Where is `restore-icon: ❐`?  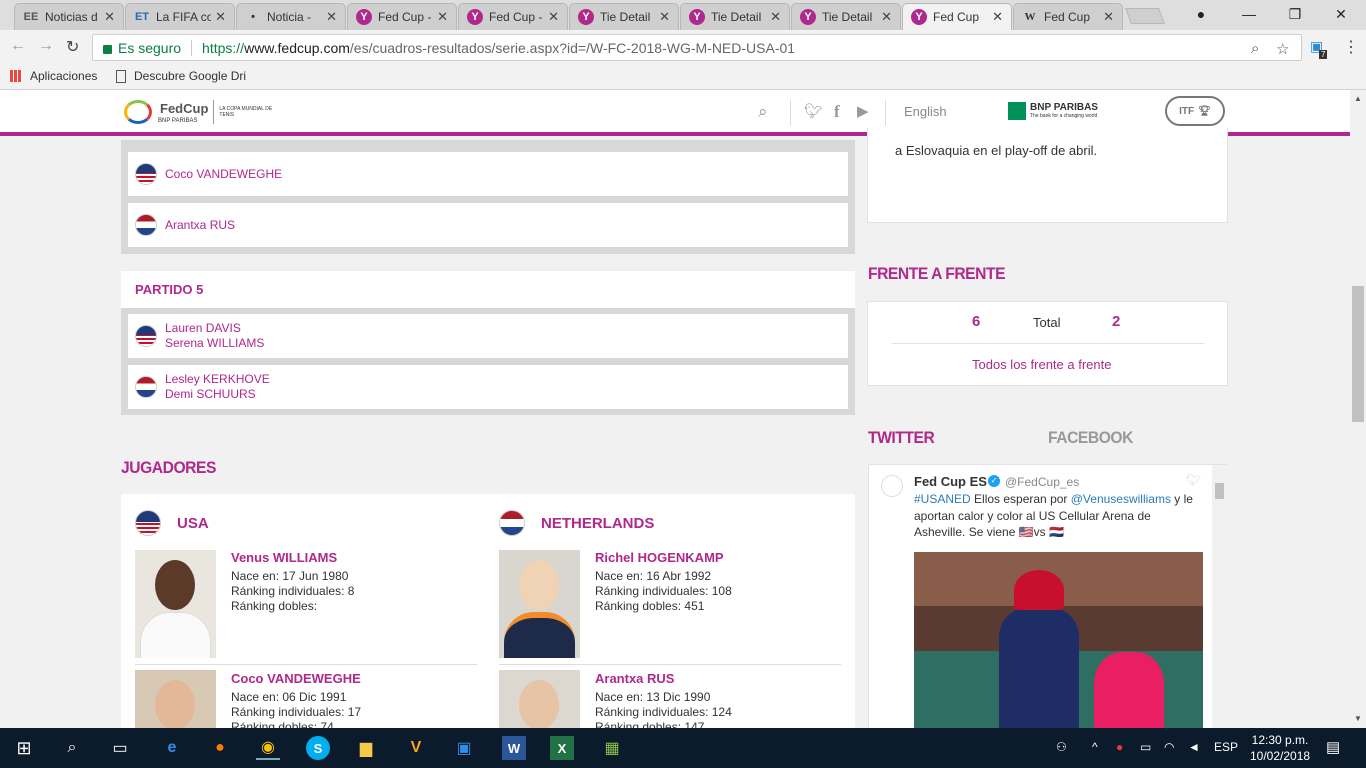 restore-icon: ❐ is located at coordinates (1295, 14).